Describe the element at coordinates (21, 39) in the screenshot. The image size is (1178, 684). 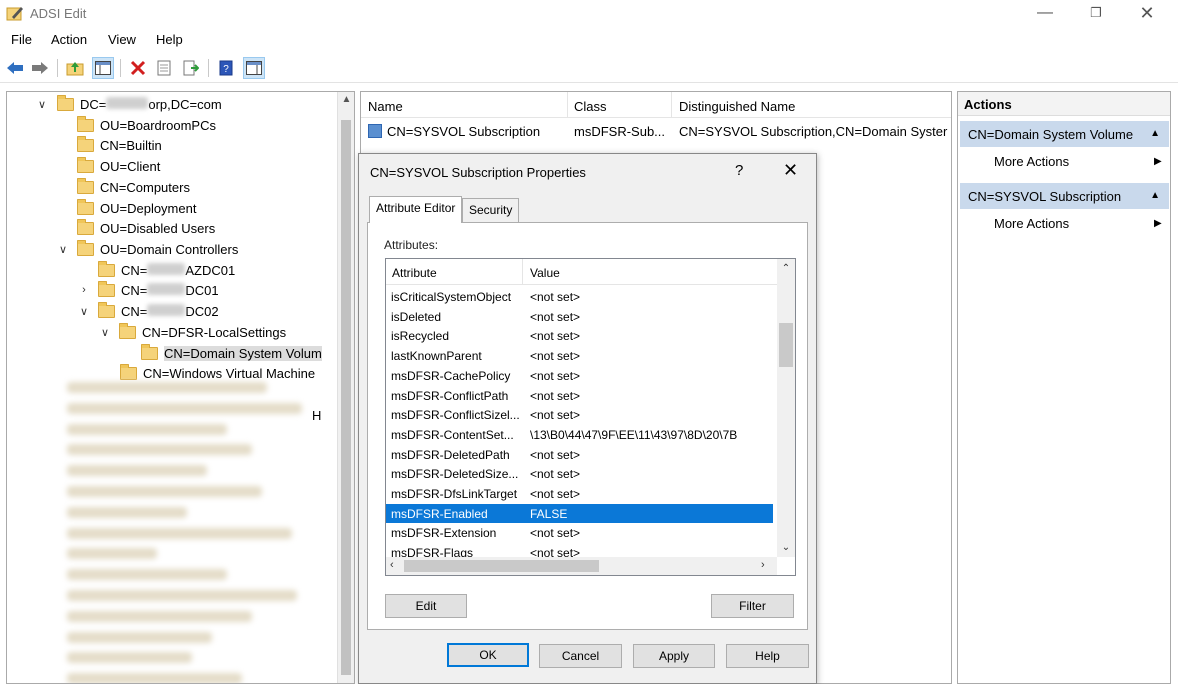
I see `menu-file: File` at that location.